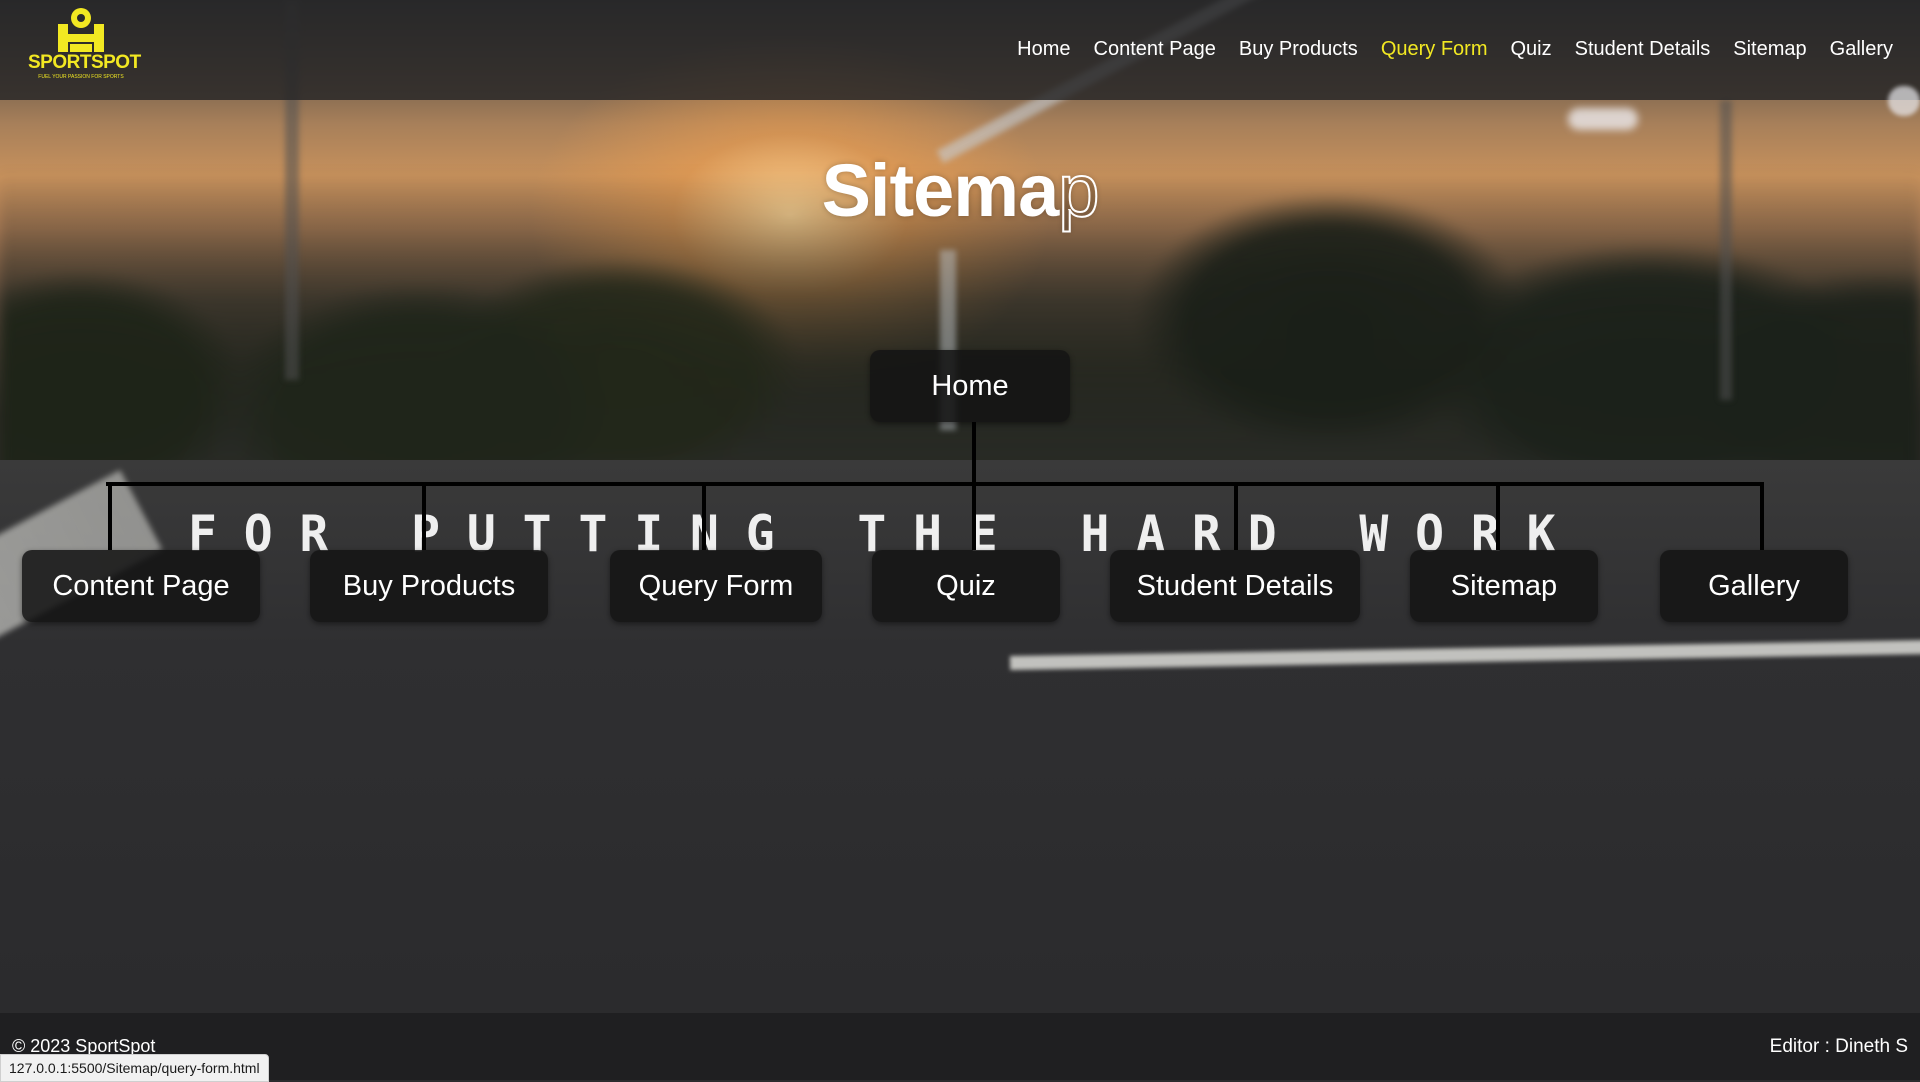 Image resolution: width=1920 pixels, height=1082 pixels. Describe the element at coordinates (1078, 190) in the screenshot. I see `page-title-outlined-letter: p` at that location.